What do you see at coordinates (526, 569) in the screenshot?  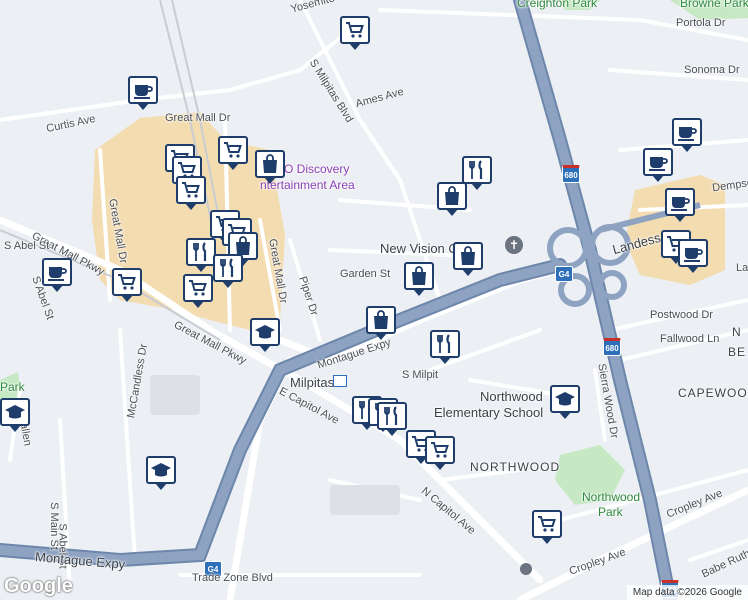 I see `info-icon` at bounding box center [526, 569].